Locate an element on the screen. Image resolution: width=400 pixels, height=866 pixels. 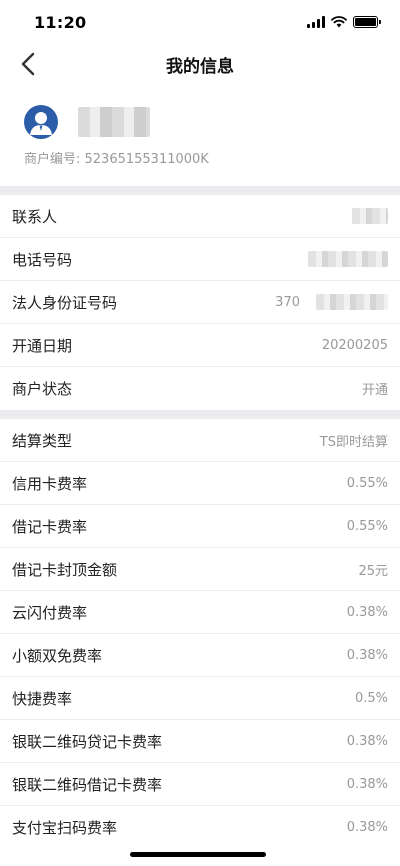
list-item-id-number: 法人身份证号码 370 is located at coordinates (200, 302).